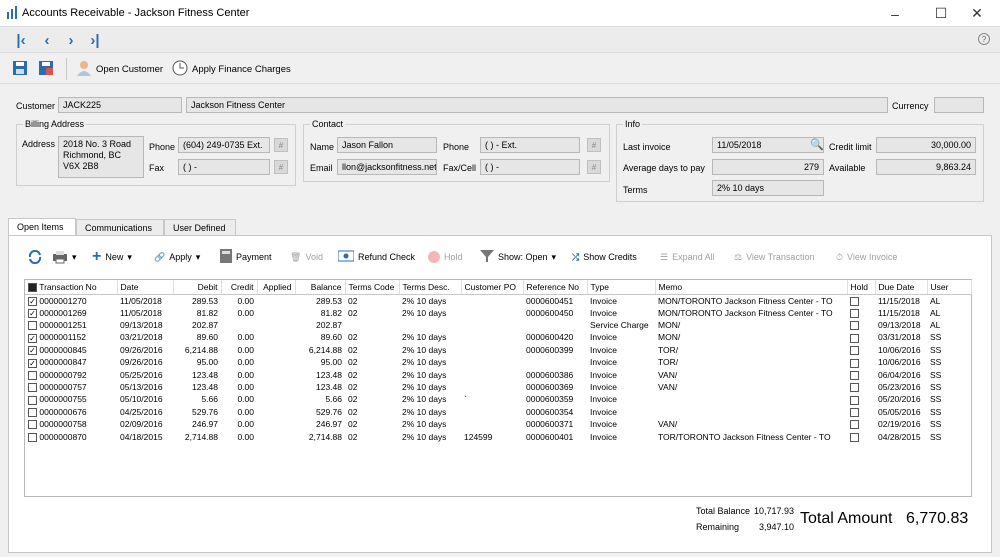  Describe the element at coordinates (537, 105) in the screenshot. I see `customer-name-field: Jackson Fitness Center` at that location.